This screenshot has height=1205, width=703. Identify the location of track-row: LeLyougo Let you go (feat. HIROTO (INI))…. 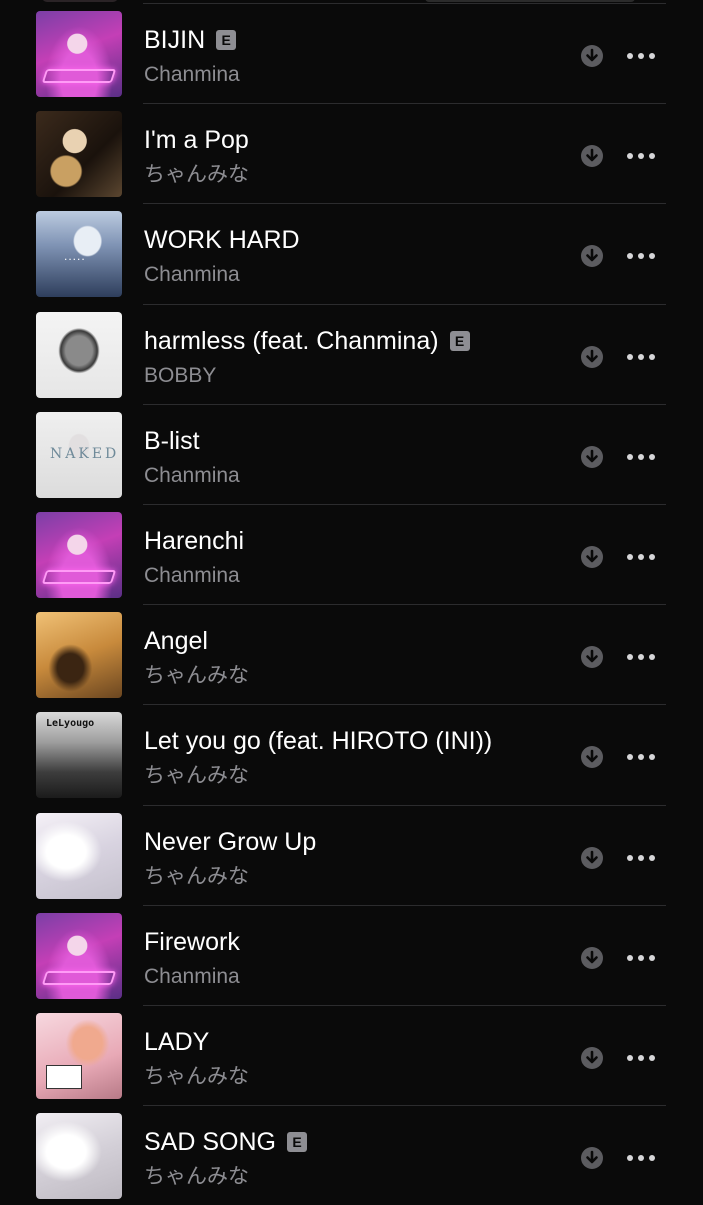
(351, 754).